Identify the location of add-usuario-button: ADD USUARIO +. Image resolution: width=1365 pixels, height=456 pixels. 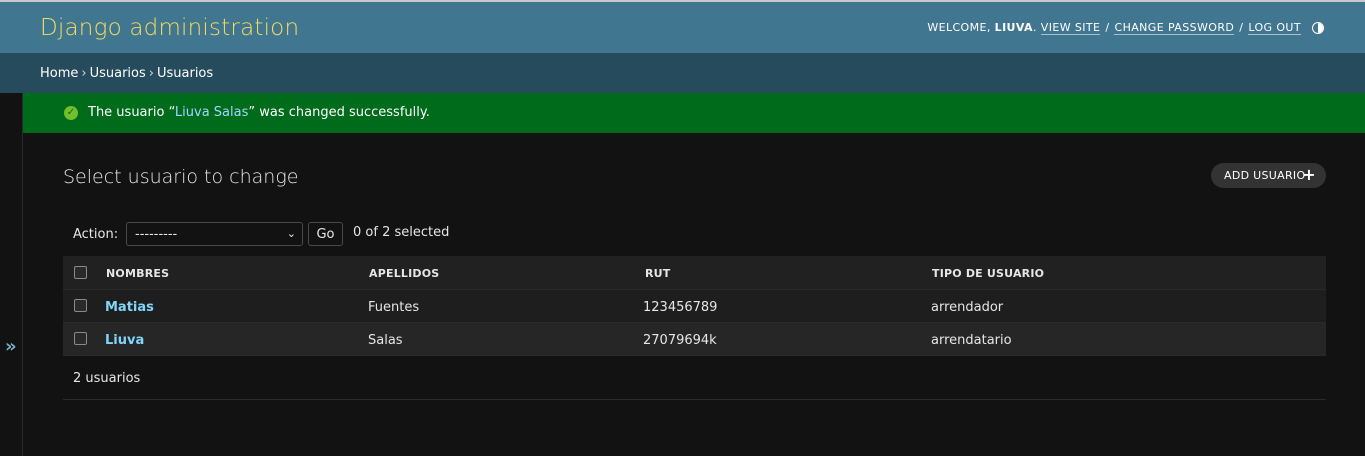
(1268, 175).